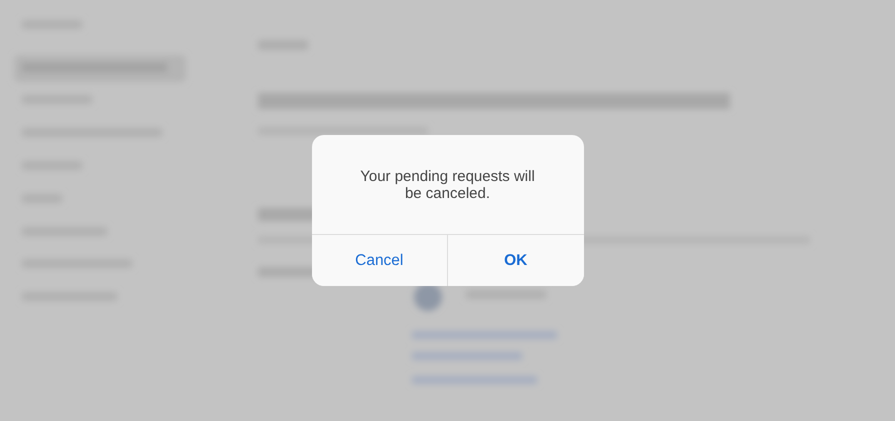 The image size is (895, 421). What do you see at coordinates (515, 260) in the screenshot?
I see `ok-button: OK` at bounding box center [515, 260].